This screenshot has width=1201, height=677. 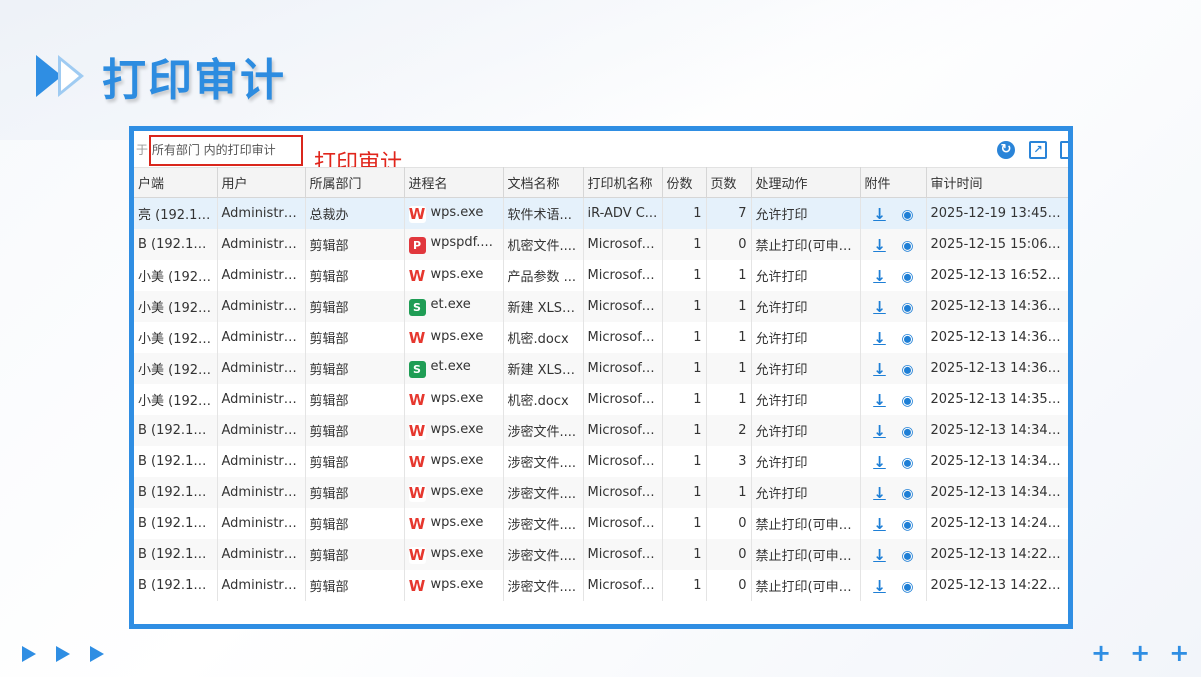 I want to click on column-header: 进程名, so click(x=454, y=182).